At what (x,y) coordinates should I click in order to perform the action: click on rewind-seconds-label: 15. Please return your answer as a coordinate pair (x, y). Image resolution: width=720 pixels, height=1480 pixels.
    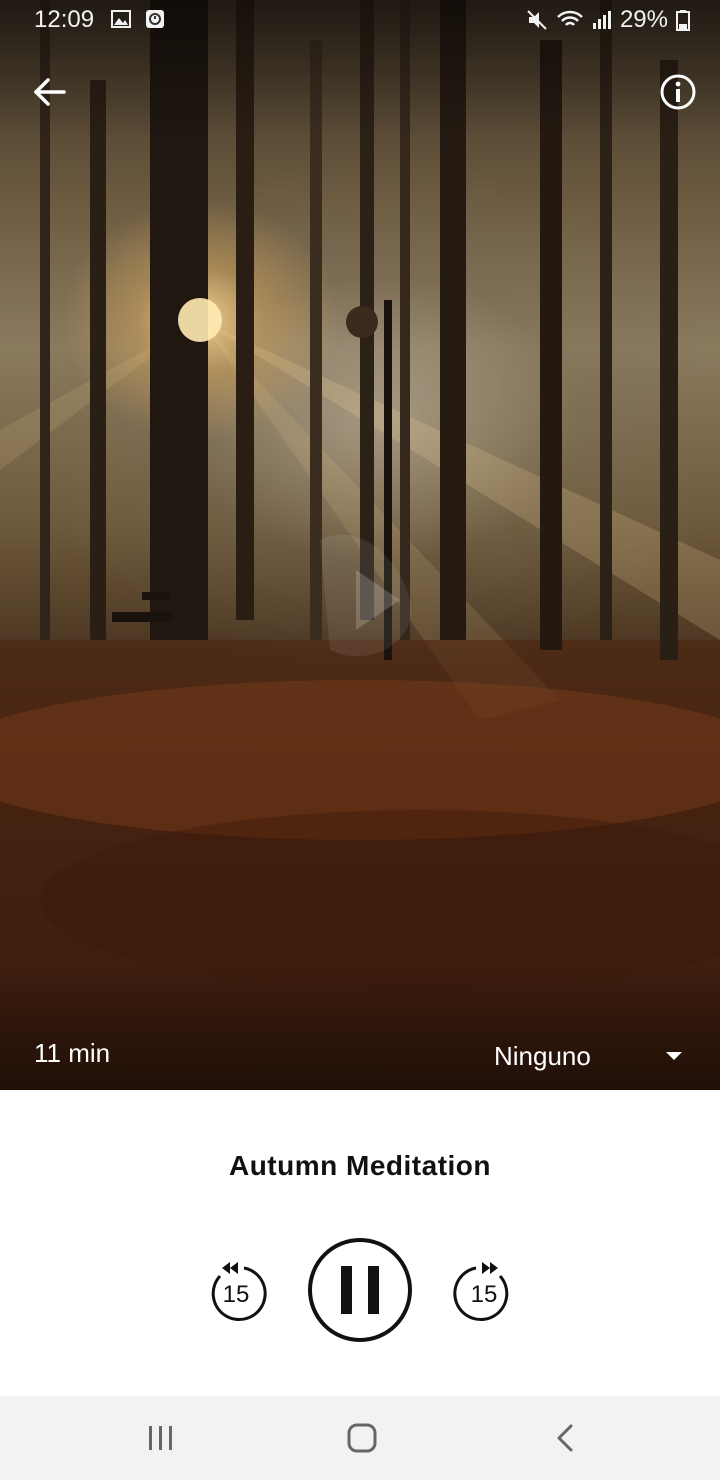
    Looking at the image, I should click on (236, 1294).